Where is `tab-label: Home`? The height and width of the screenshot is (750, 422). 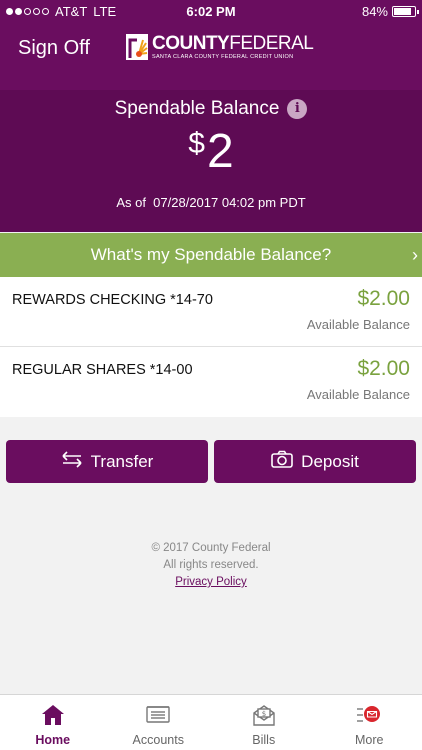 tab-label: Home is located at coordinates (53, 740).